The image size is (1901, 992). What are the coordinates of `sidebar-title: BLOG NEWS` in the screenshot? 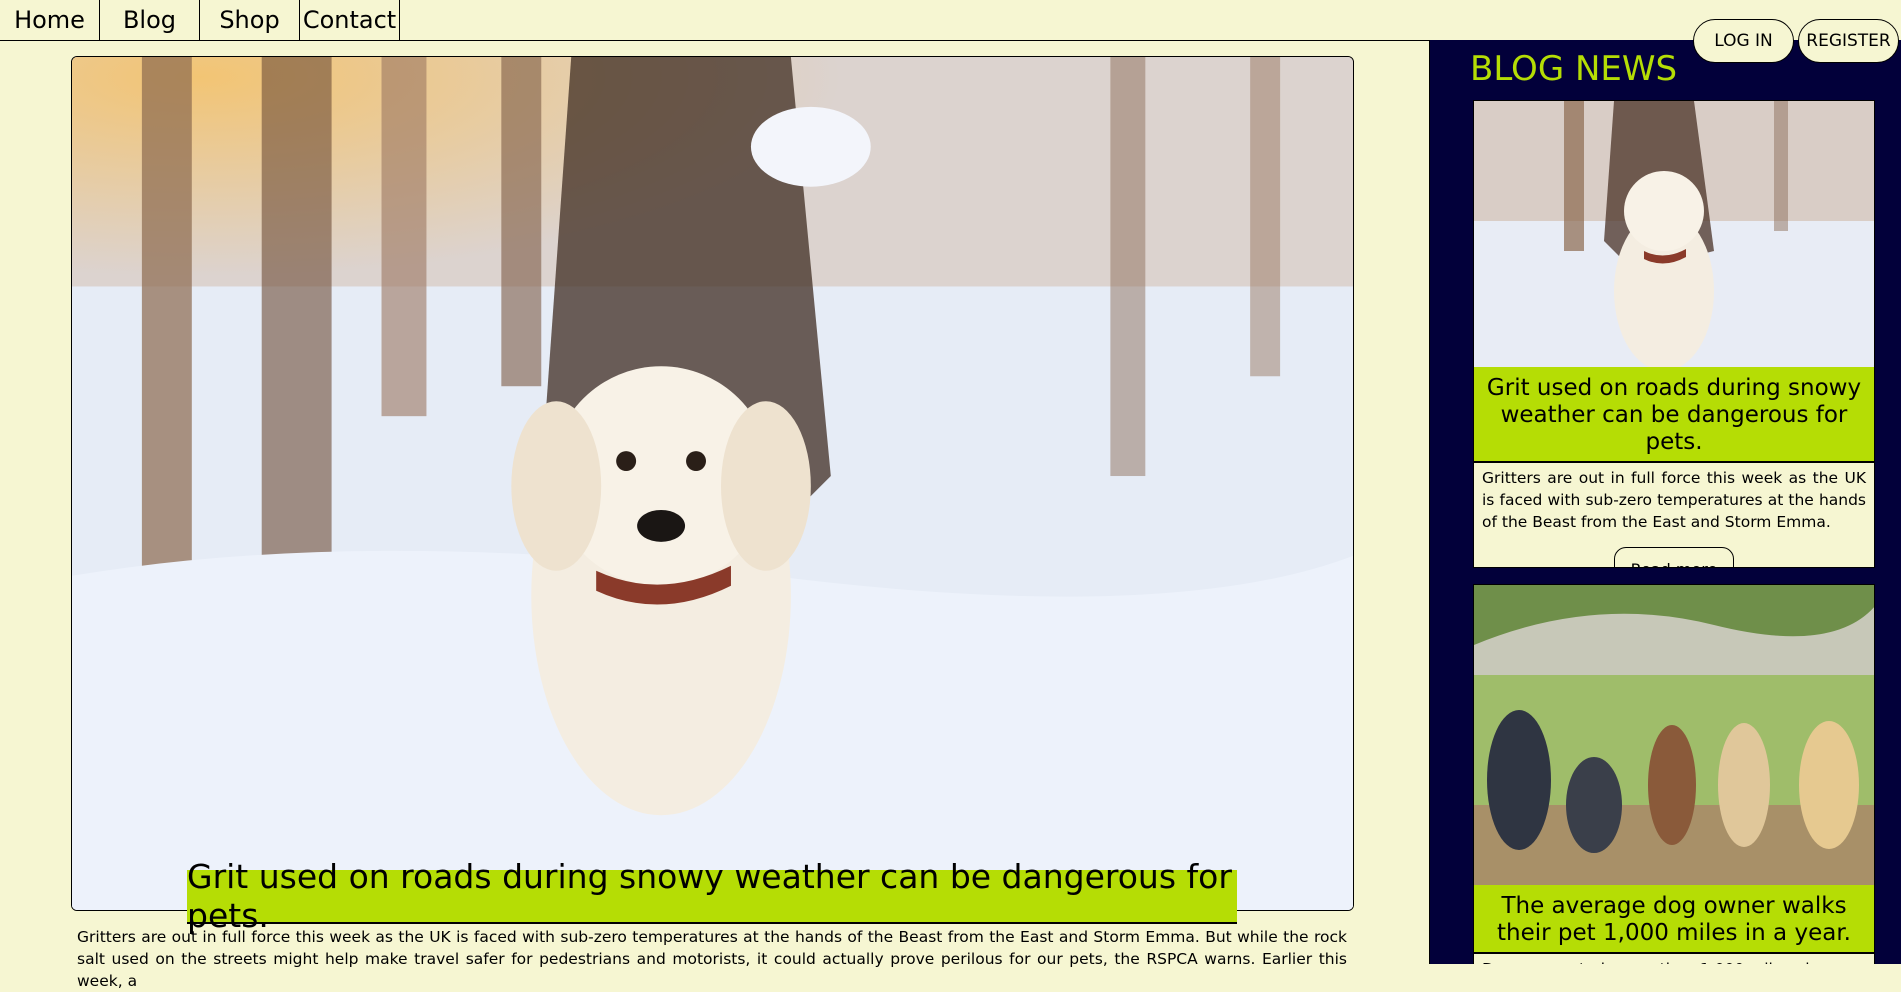 It's located at (1574, 69).